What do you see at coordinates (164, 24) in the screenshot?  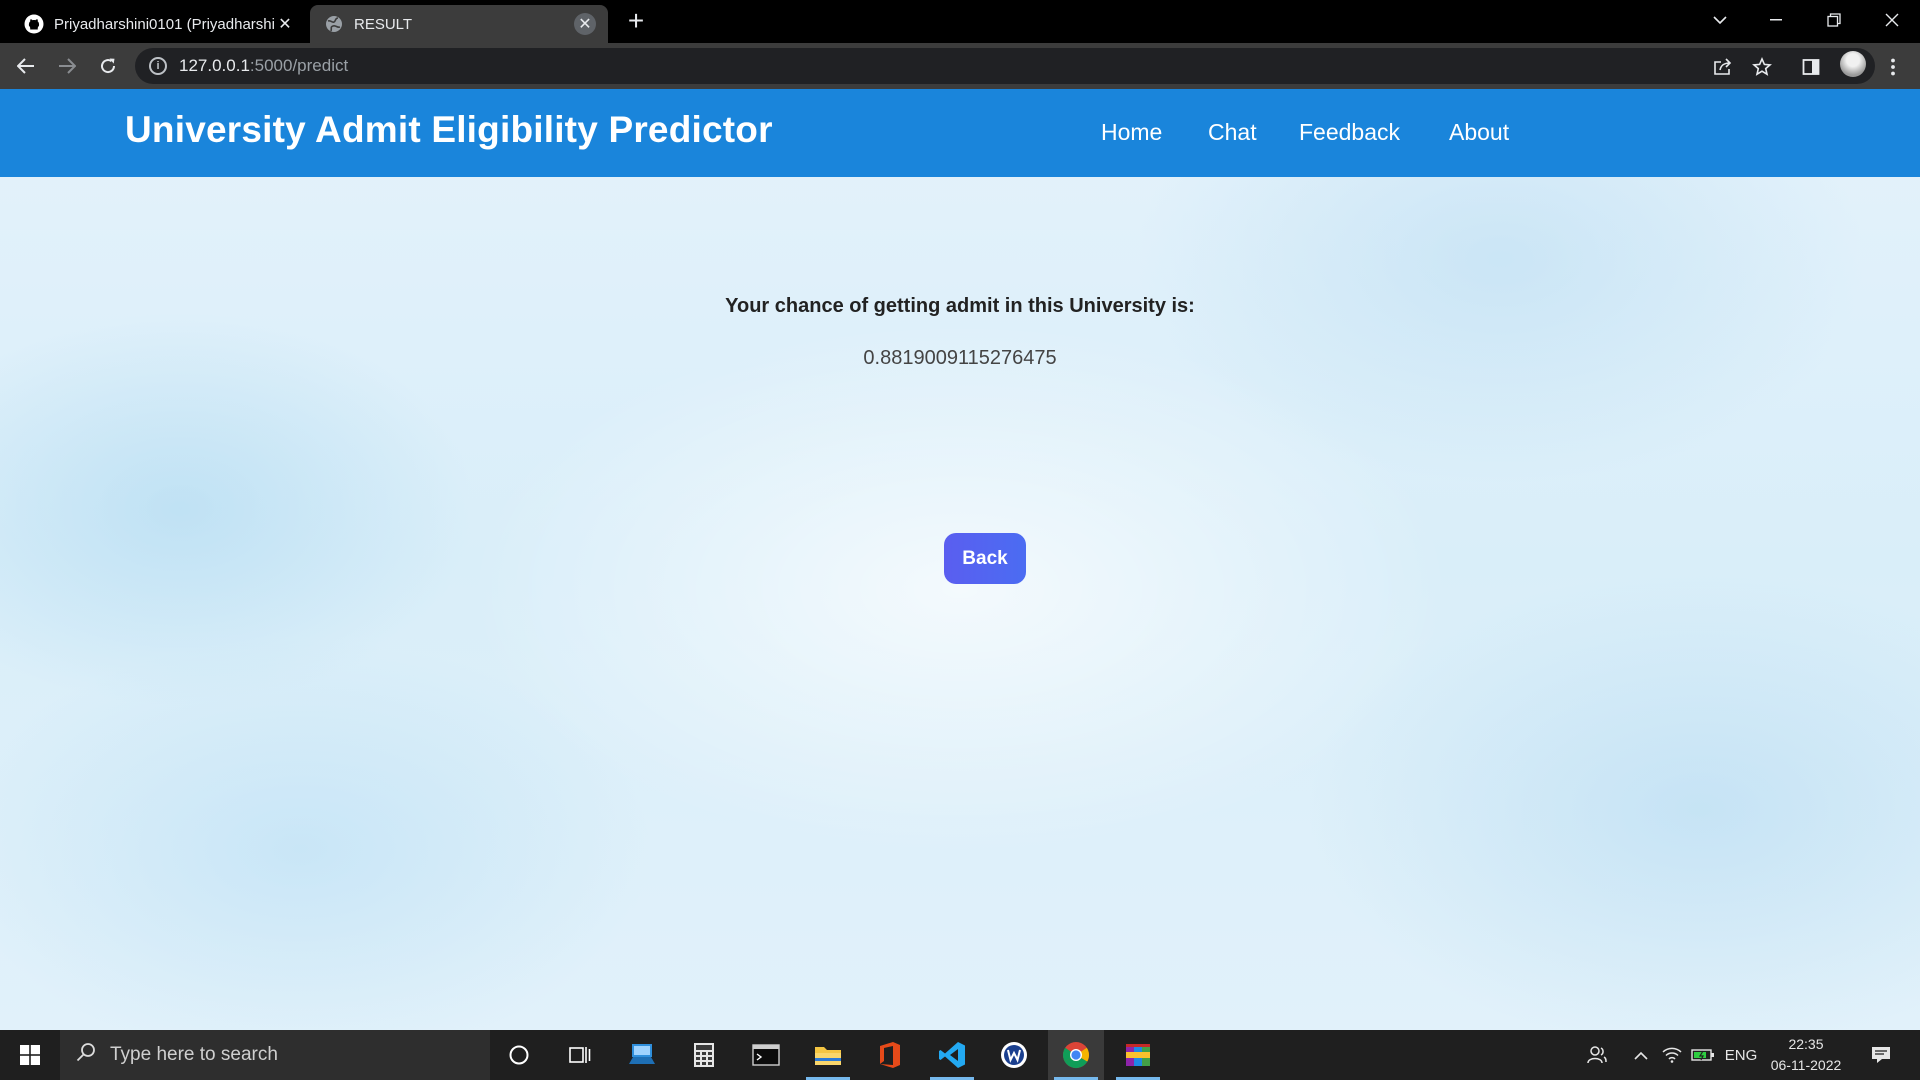 I see `tab-title: Priyadharshini0101 (Priyadharshini` at bounding box center [164, 24].